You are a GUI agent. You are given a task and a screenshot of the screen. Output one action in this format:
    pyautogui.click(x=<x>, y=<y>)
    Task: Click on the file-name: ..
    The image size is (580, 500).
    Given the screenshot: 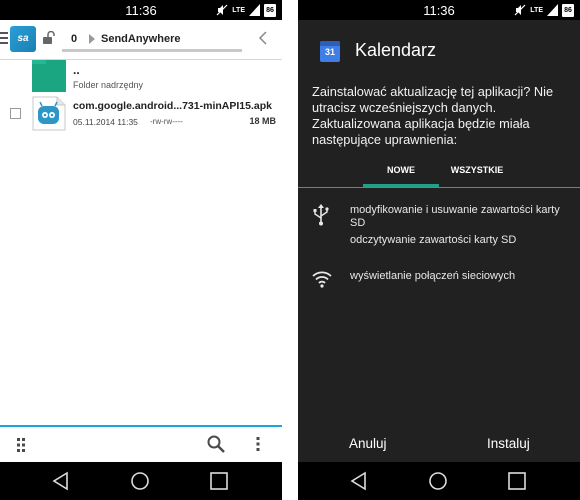 What is the action you would take?
    pyautogui.click(x=76, y=70)
    